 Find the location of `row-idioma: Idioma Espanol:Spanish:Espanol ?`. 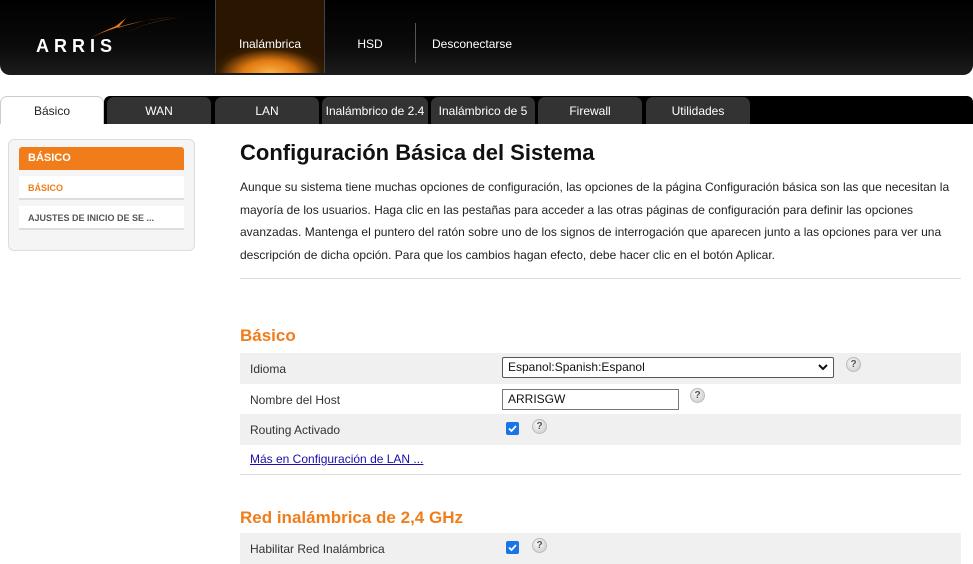

row-idioma: Idioma Espanol:Spanish:Espanol ? is located at coordinates (600, 368).